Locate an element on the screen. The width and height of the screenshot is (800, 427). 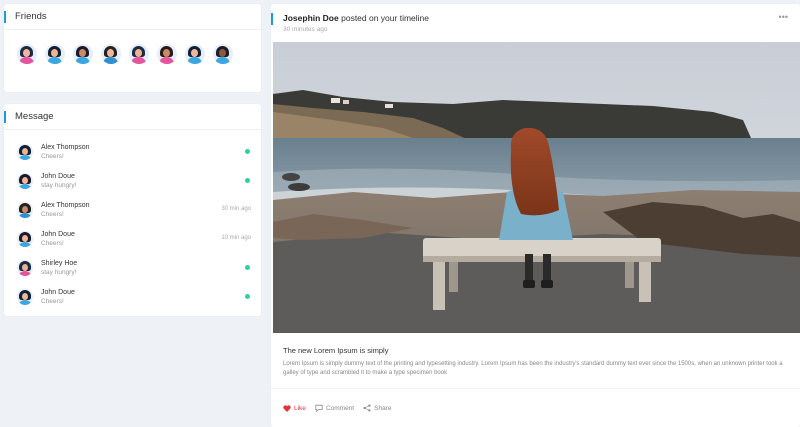
message-item: Alex Thompson Cheers! is located at coordinates (132, 151).